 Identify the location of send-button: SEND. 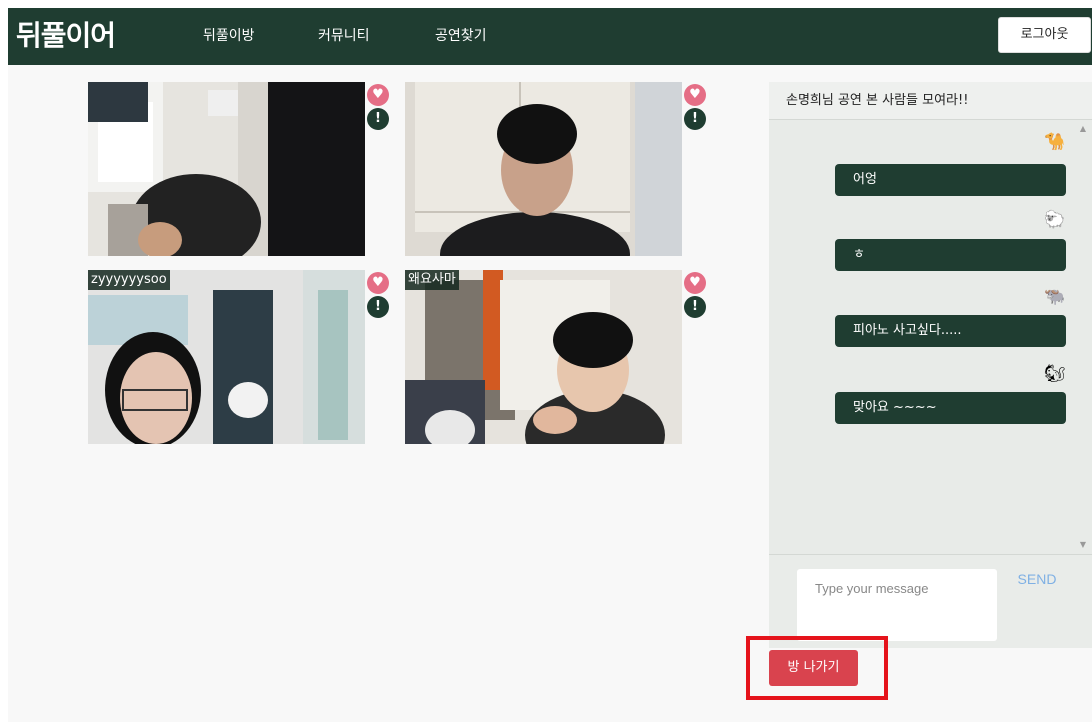
(1037, 579).